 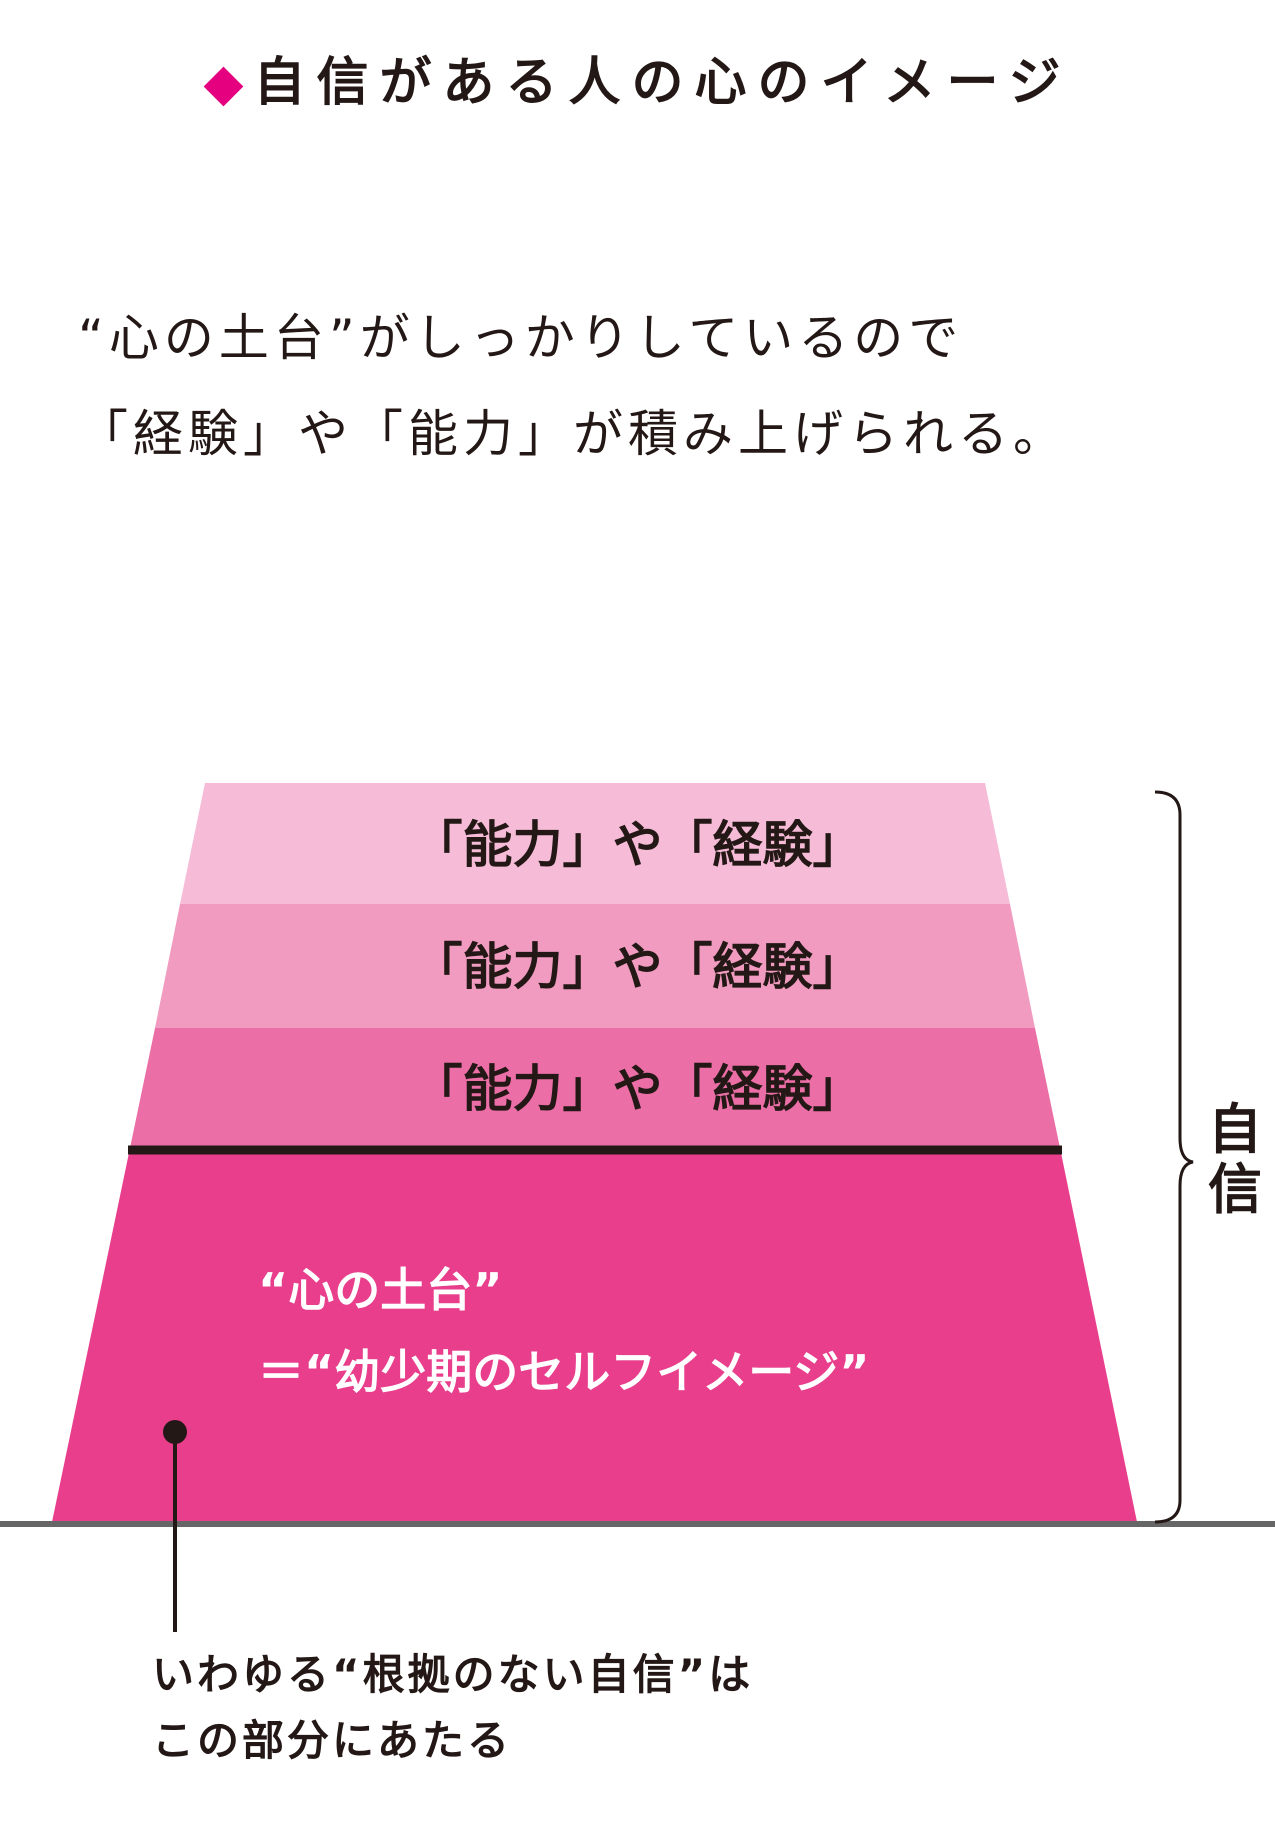 What do you see at coordinates (452, 1708) in the screenshot?
I see `note-text: いわゆる“根拠のない自信”は この部分にあたる` at bounding box center [452, 1708].